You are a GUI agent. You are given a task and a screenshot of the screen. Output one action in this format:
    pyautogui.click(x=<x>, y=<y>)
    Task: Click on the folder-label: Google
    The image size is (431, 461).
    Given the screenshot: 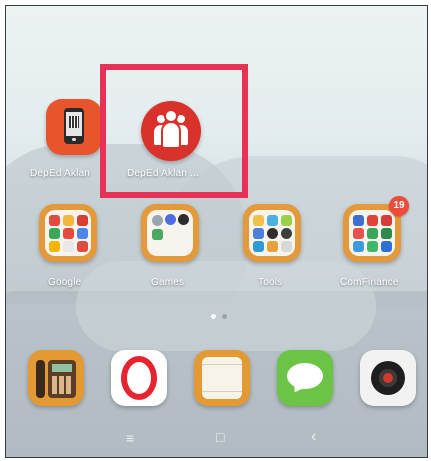 What is the action you would take?
    pyautogui.click(x=65, y=282)
    